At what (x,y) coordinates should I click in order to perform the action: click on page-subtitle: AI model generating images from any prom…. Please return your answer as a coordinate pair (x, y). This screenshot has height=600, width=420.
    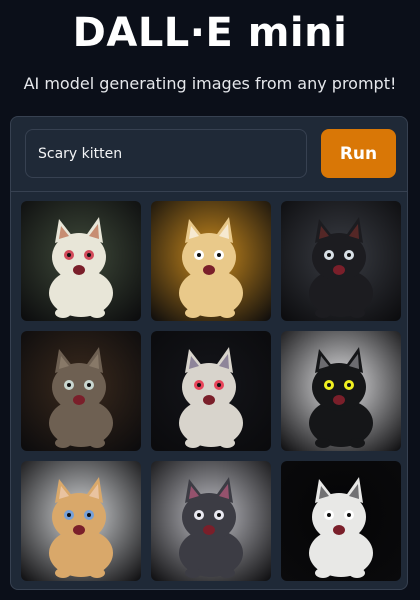
    Looking at the image, I should click on (210, 83).